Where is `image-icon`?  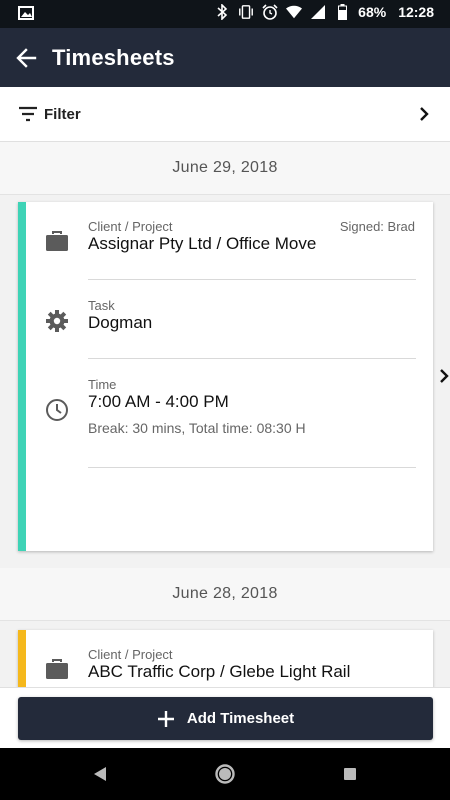
image-icon is located at coordinates (26, 13).